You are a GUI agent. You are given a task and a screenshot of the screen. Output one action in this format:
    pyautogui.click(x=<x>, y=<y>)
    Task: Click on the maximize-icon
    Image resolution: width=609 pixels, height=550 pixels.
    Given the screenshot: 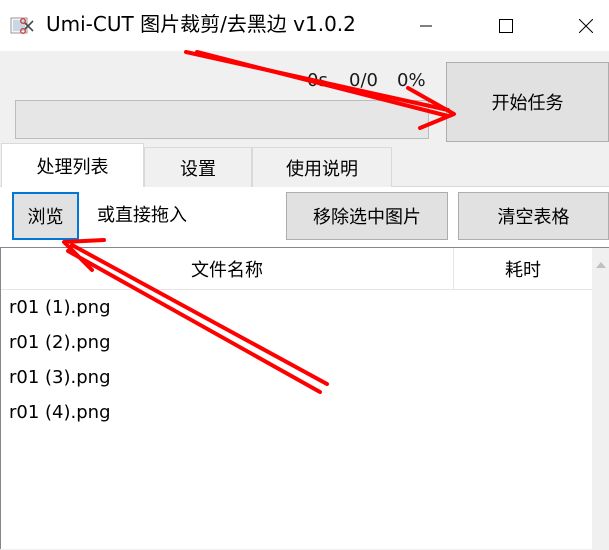 What is the action you would take?
    pyautogui.click(x=506, y=25)
    